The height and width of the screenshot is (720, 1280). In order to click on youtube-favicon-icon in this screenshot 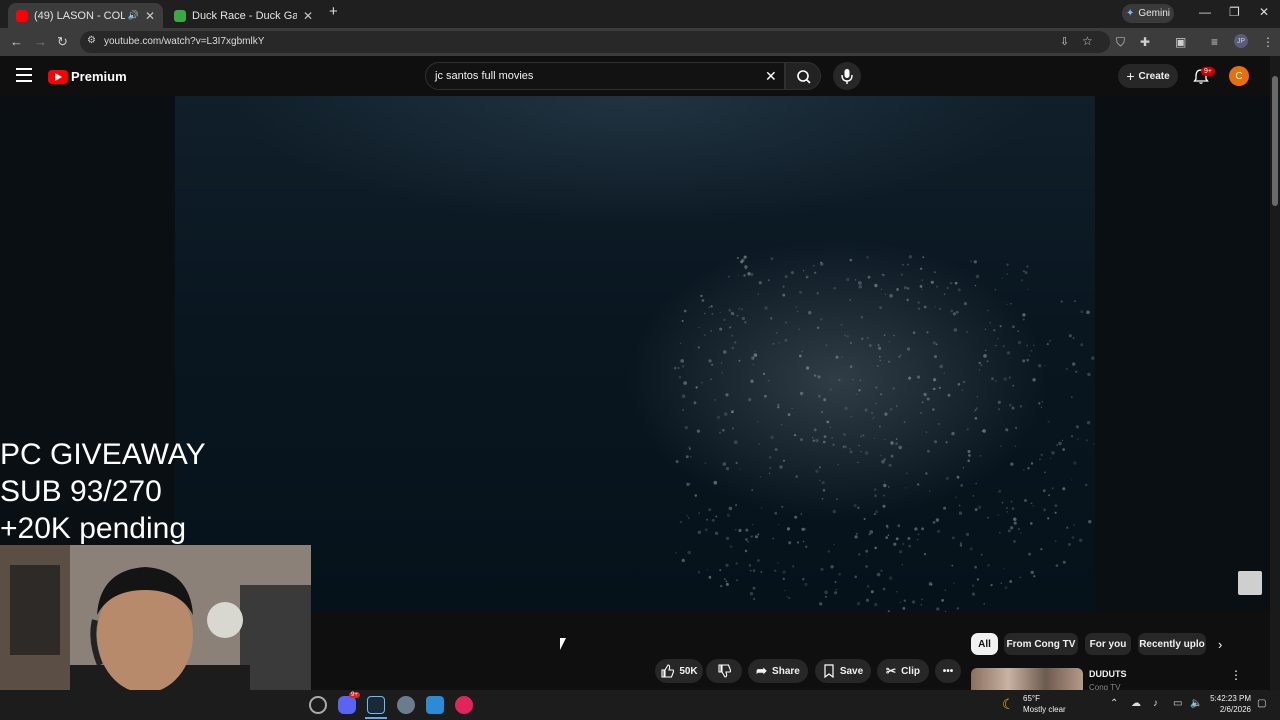, I will do `click(22, 15)`.